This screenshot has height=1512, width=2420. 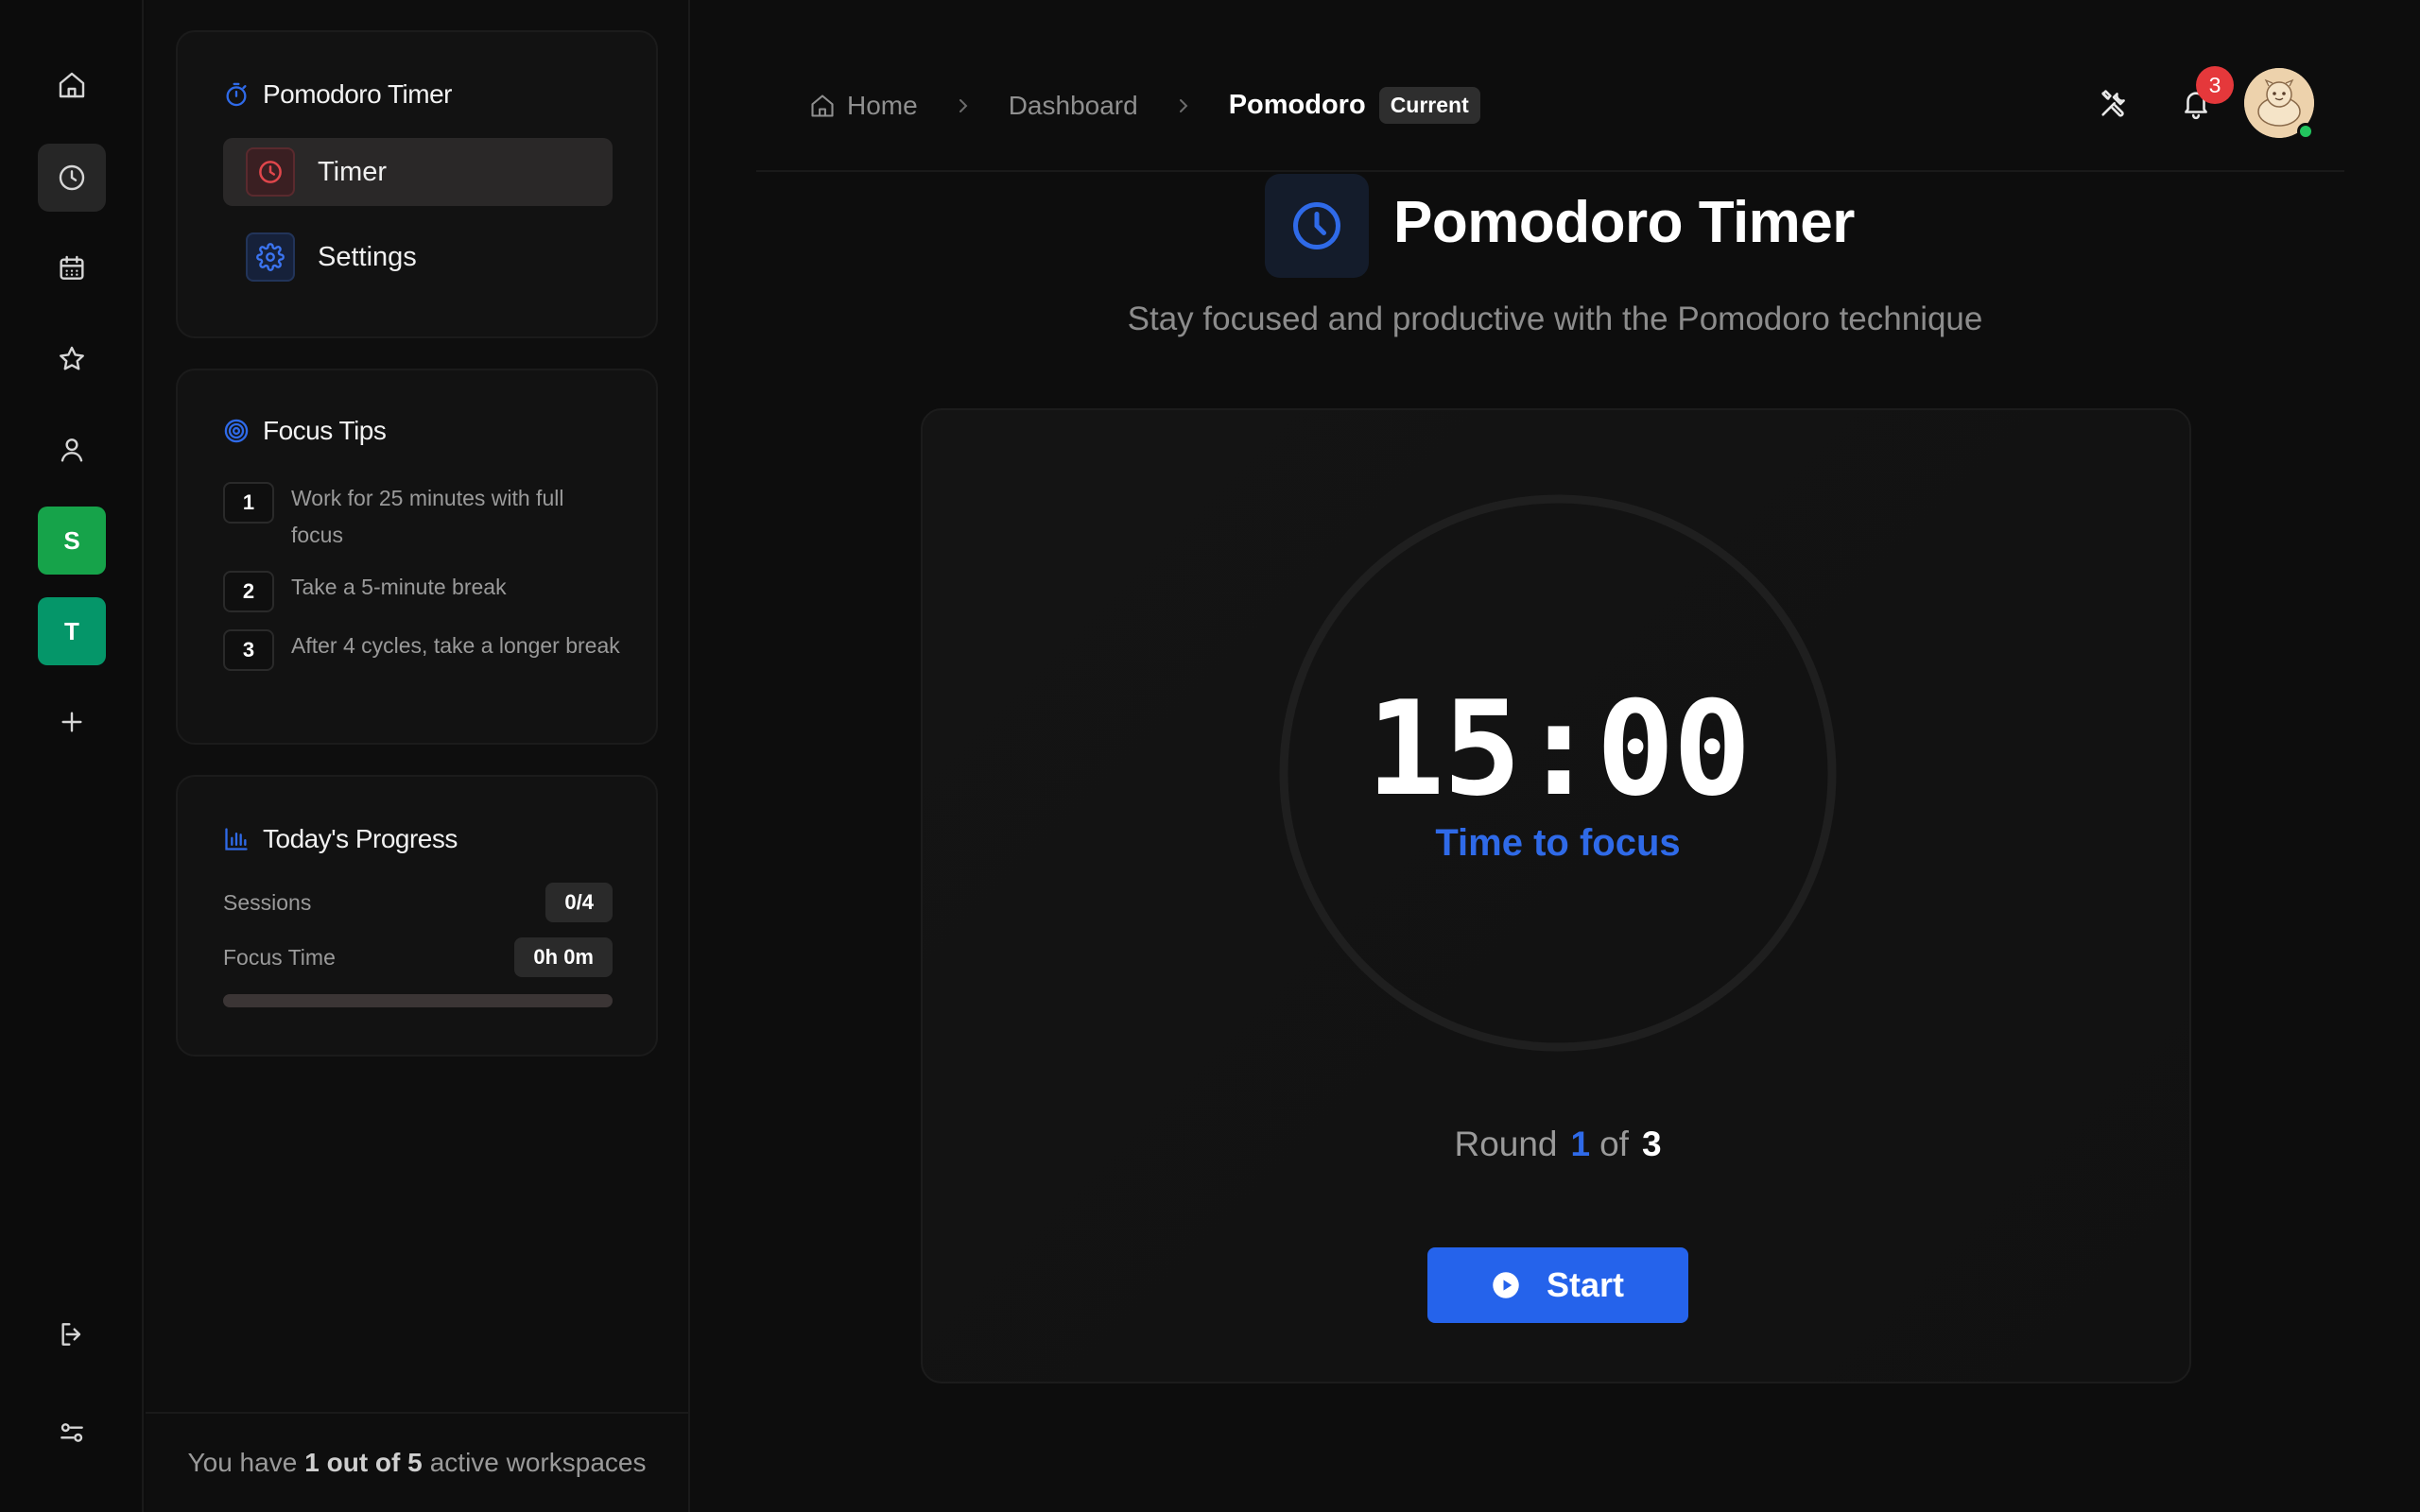 I want to click on tools-icon, so click(x=2114, y=104).